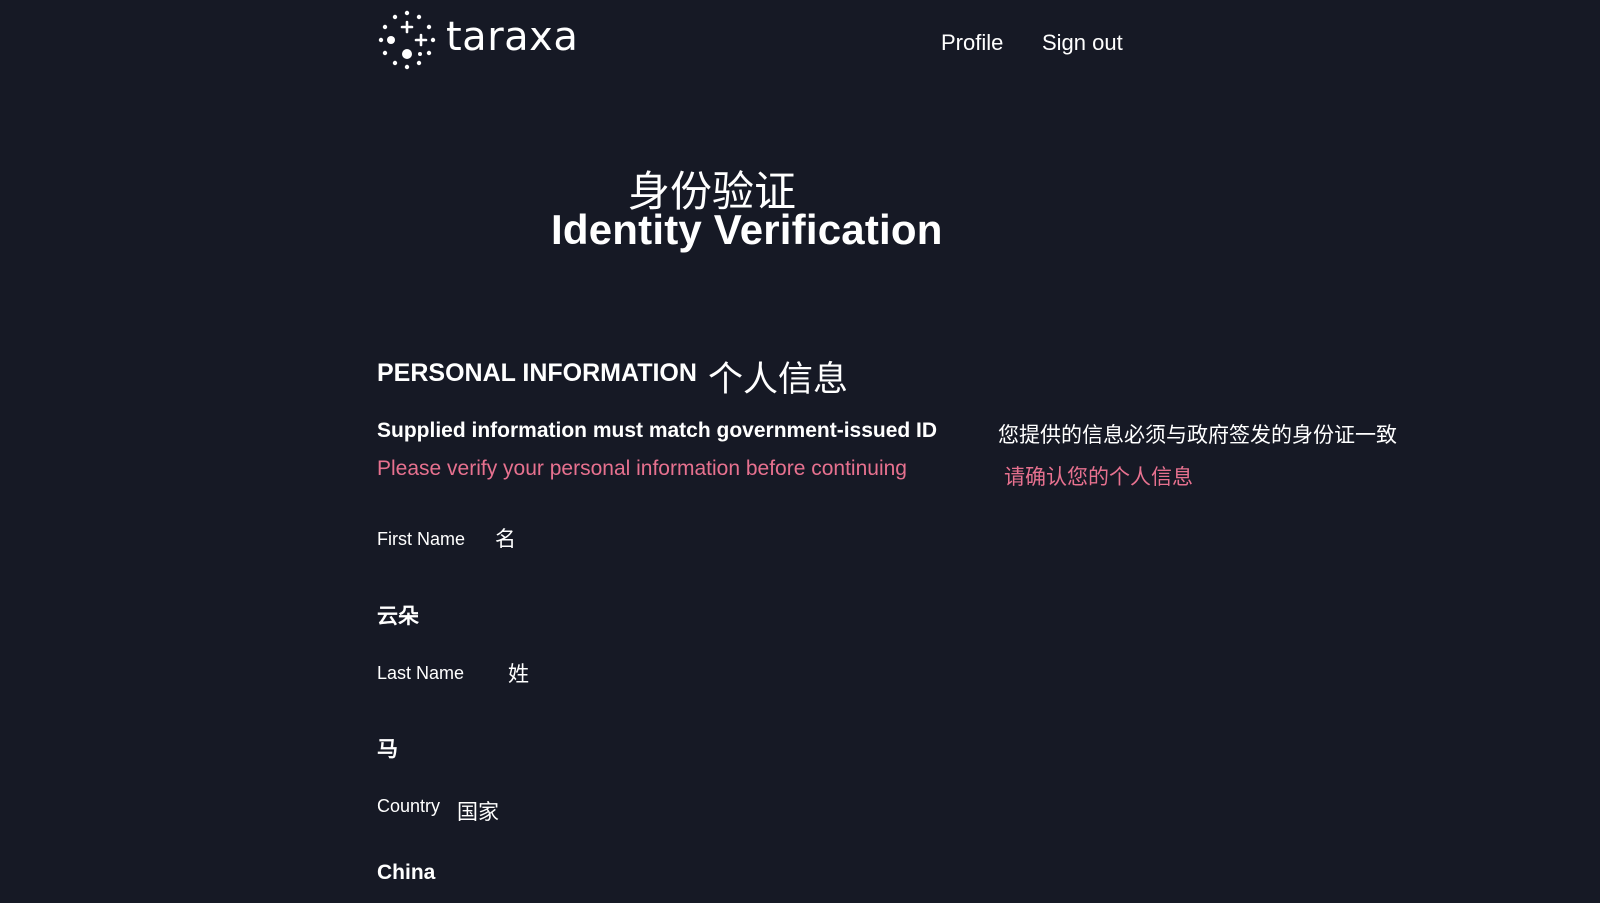  What do you see at coordinates (518, 674) in the screenshot?
I see `last-name-label-cn: 姓` at bounding box center [518, 674].